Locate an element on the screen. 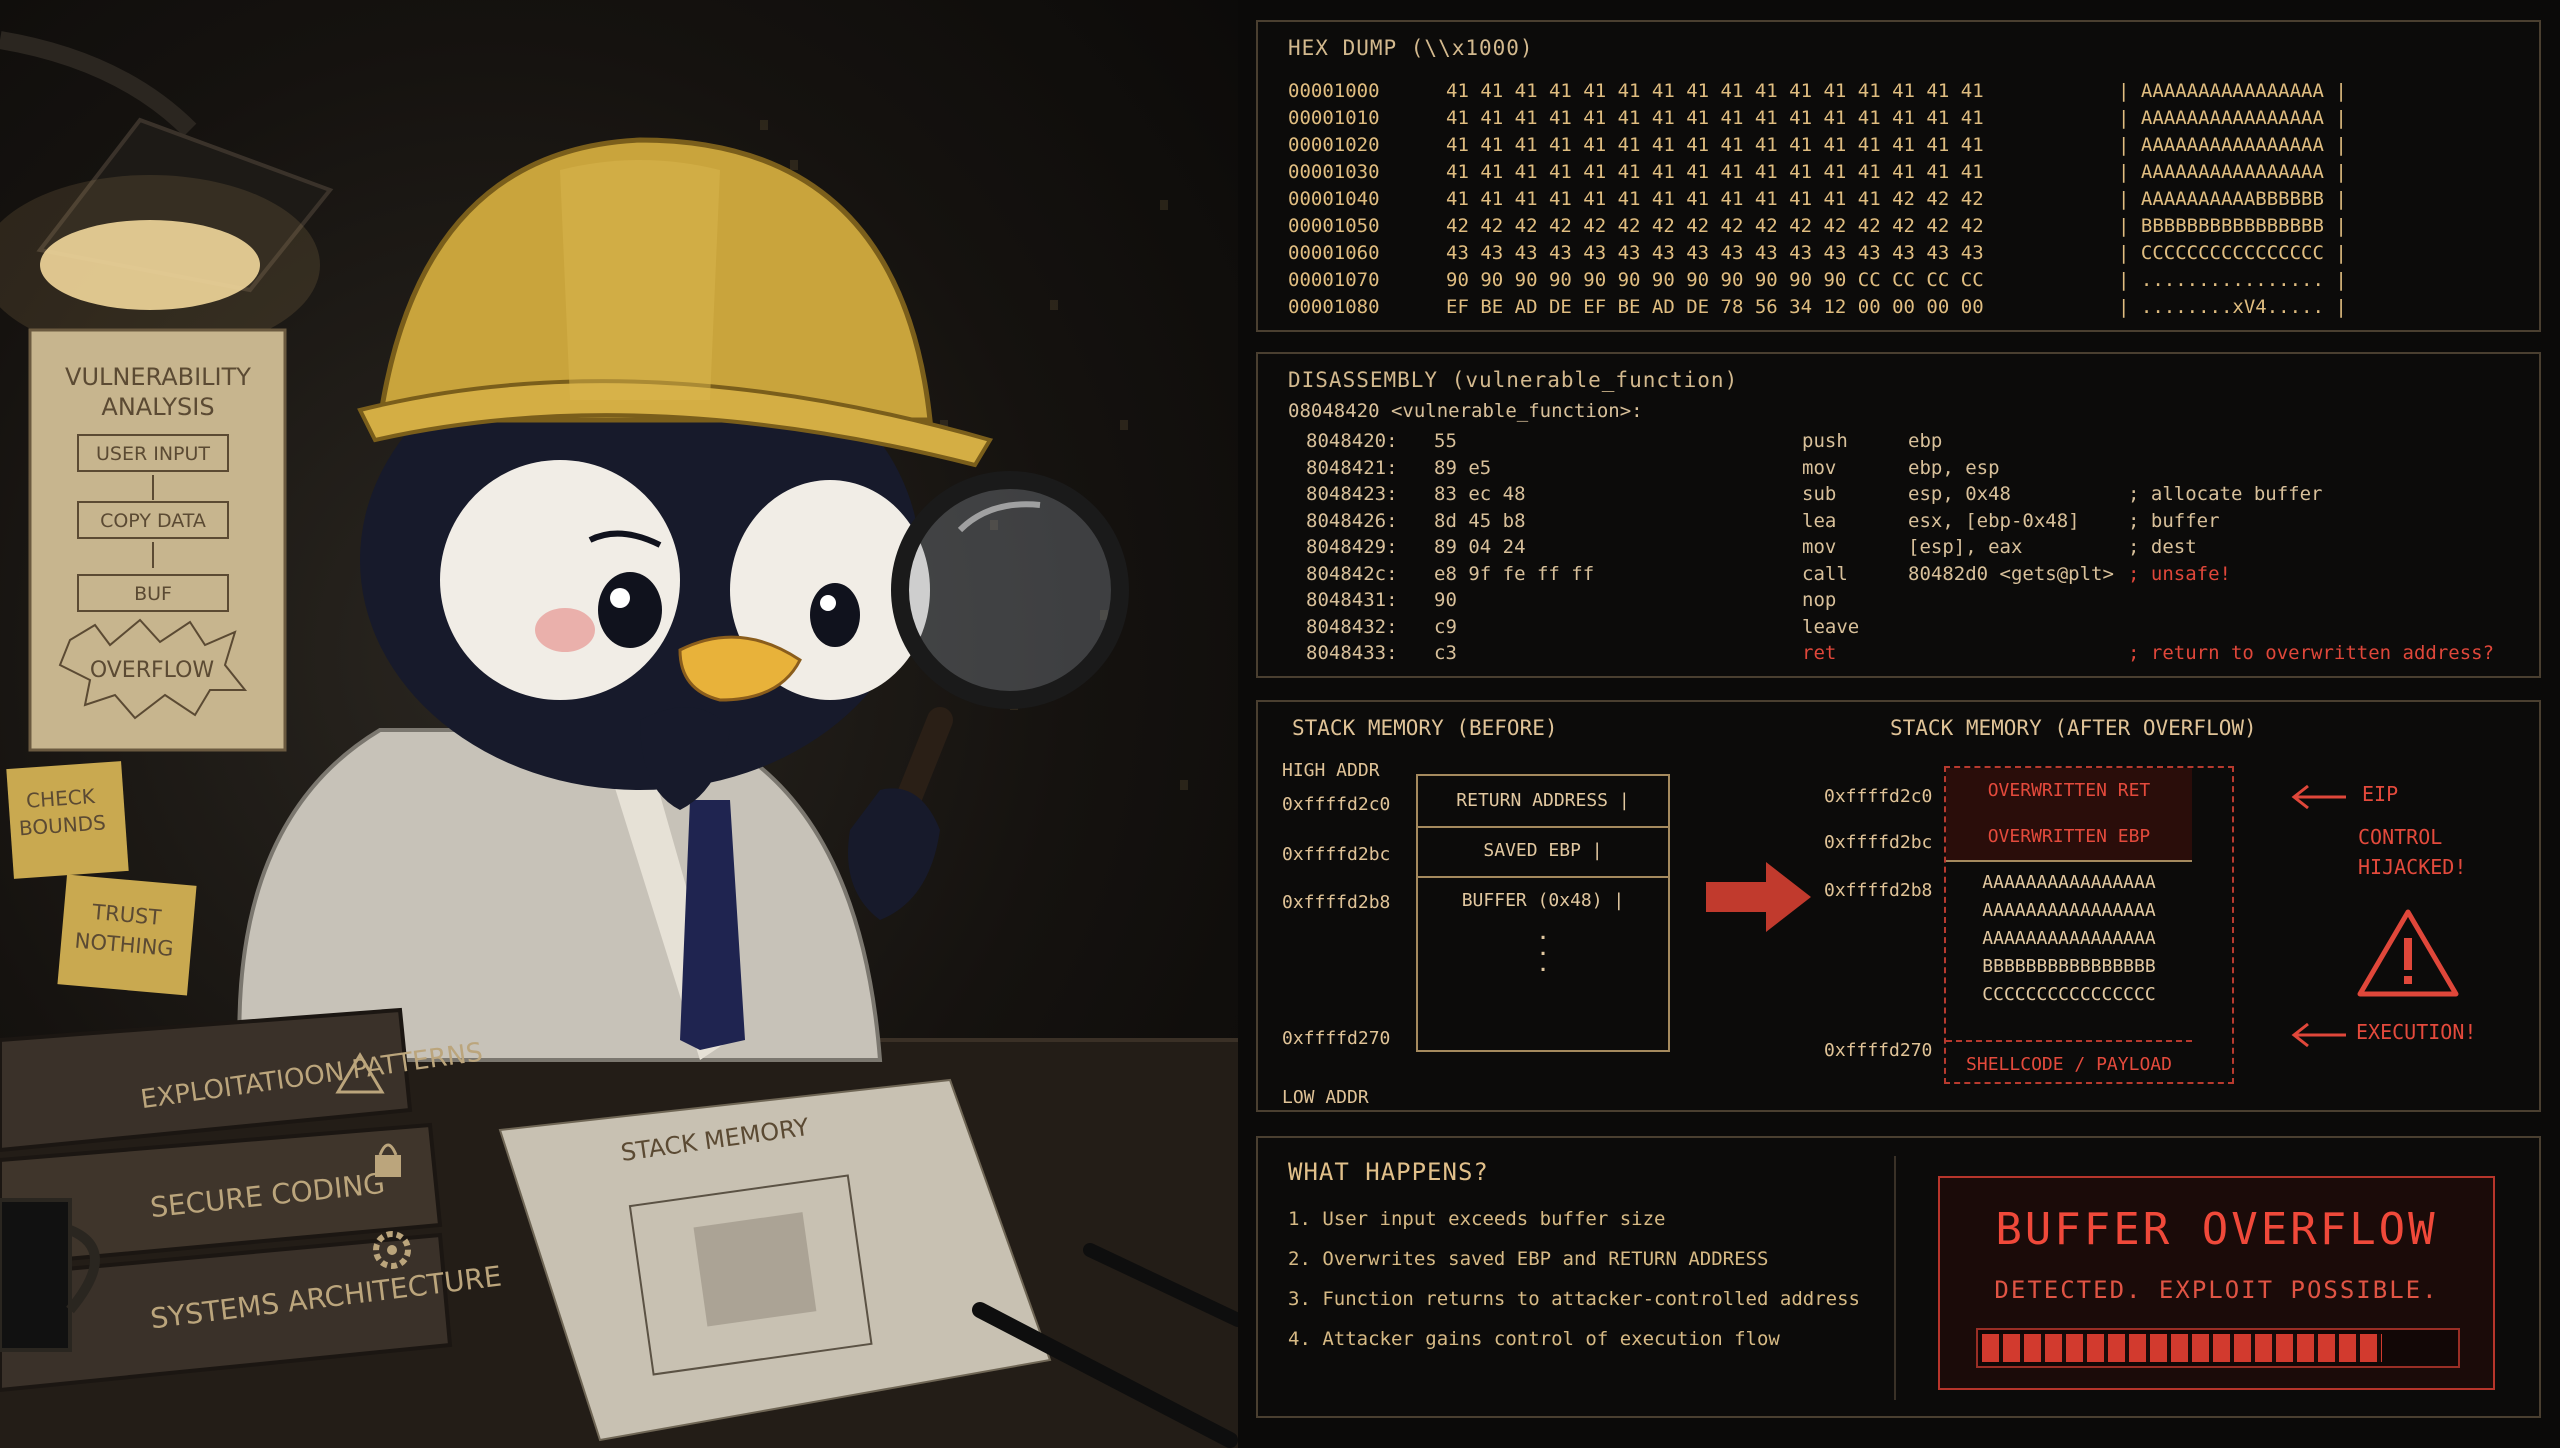 The image size is (2560, 1448). disasm-addr: 8048431: is located at coordinates (1352, 600).